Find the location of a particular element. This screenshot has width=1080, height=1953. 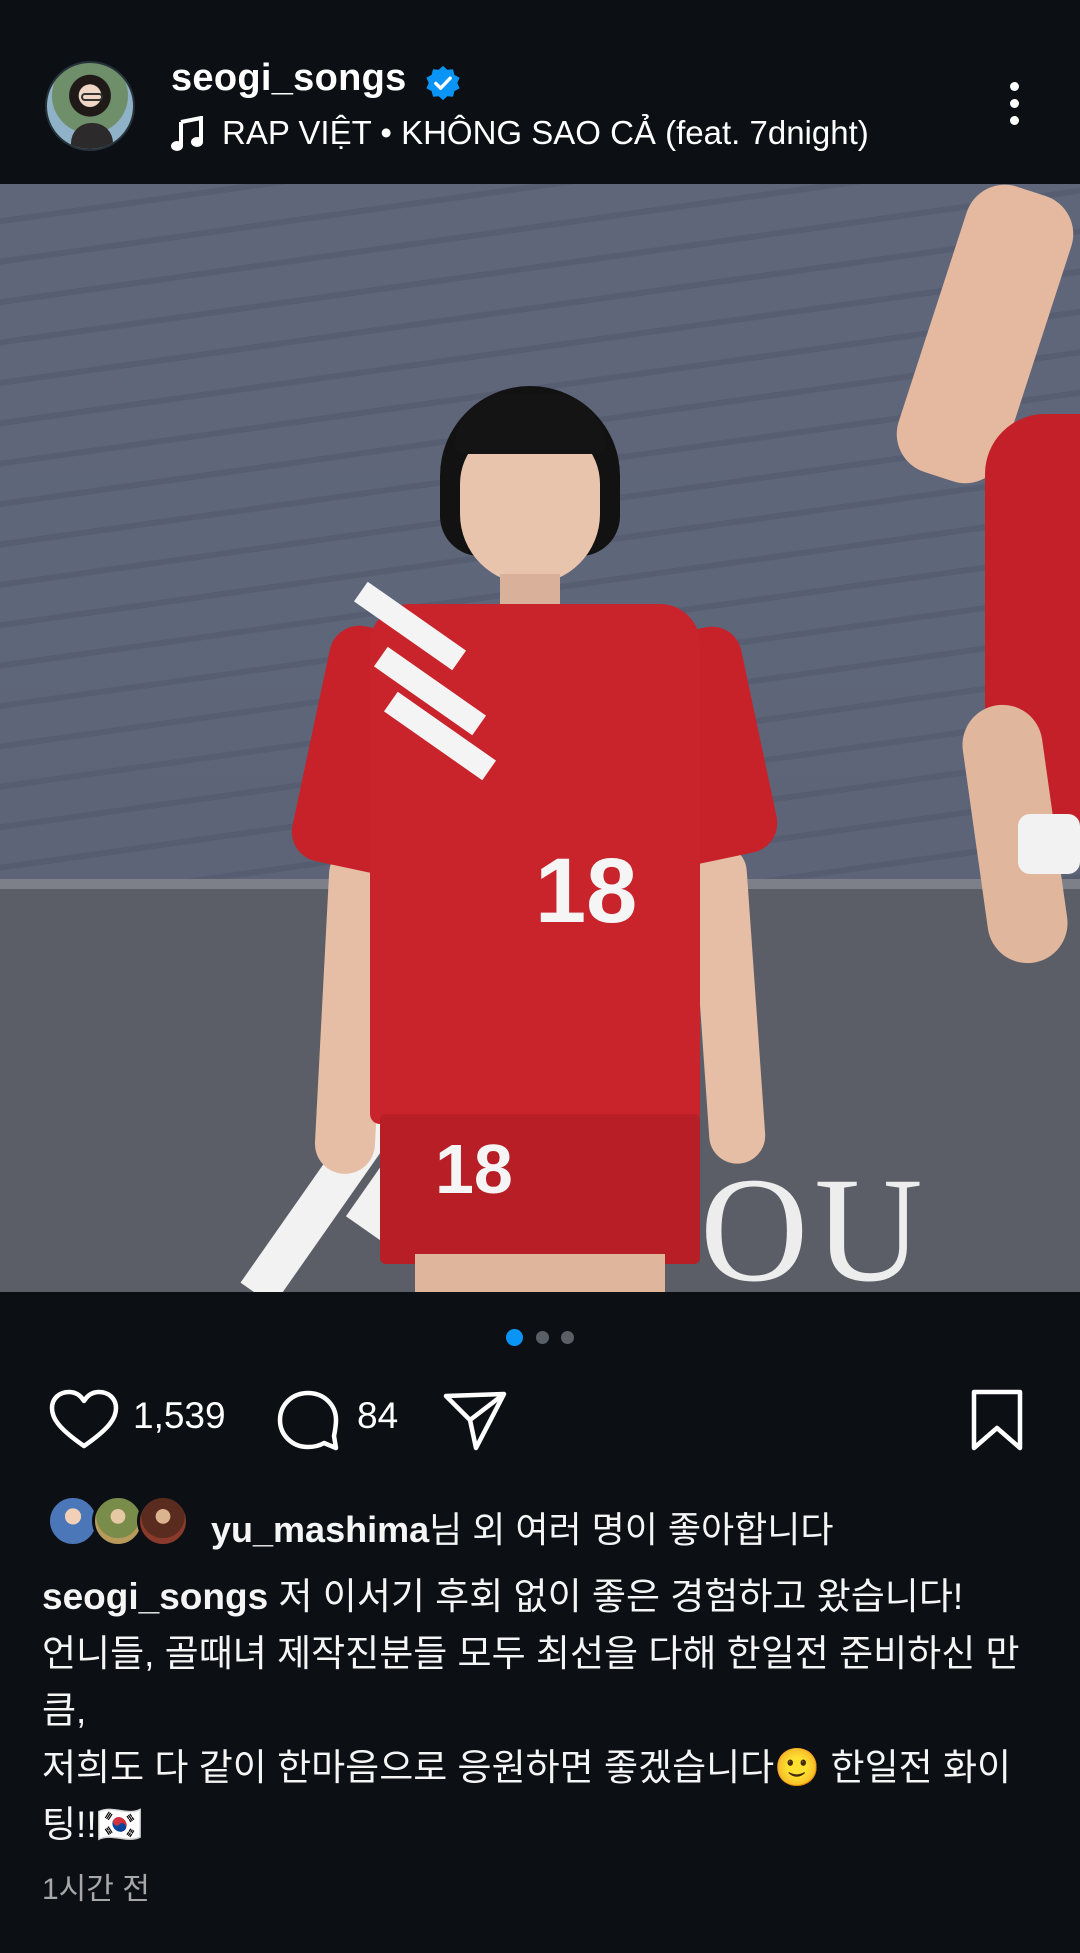

liked-by-text: yu_mashima님 외 여러 명이 좋아합니다 is located at coordinates (522, 1527).